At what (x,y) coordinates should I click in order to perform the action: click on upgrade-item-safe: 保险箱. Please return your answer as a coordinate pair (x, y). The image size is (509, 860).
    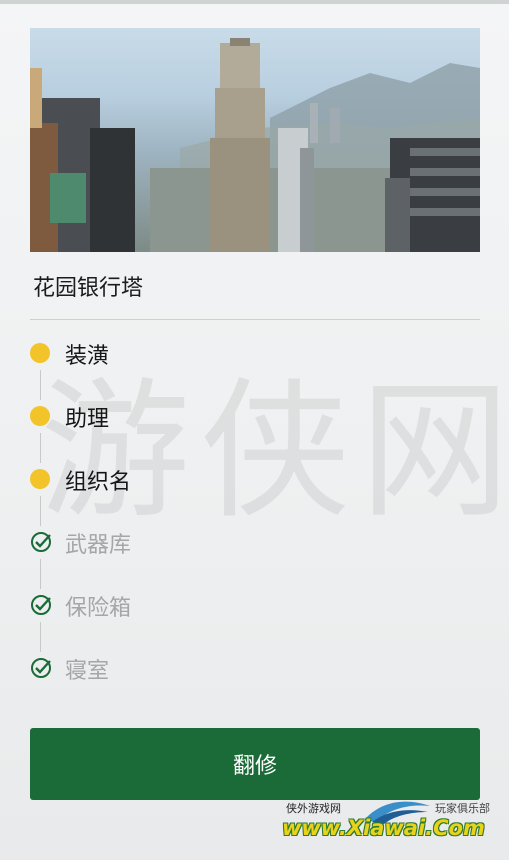
    Looking at the image, I should click on (255, 613).